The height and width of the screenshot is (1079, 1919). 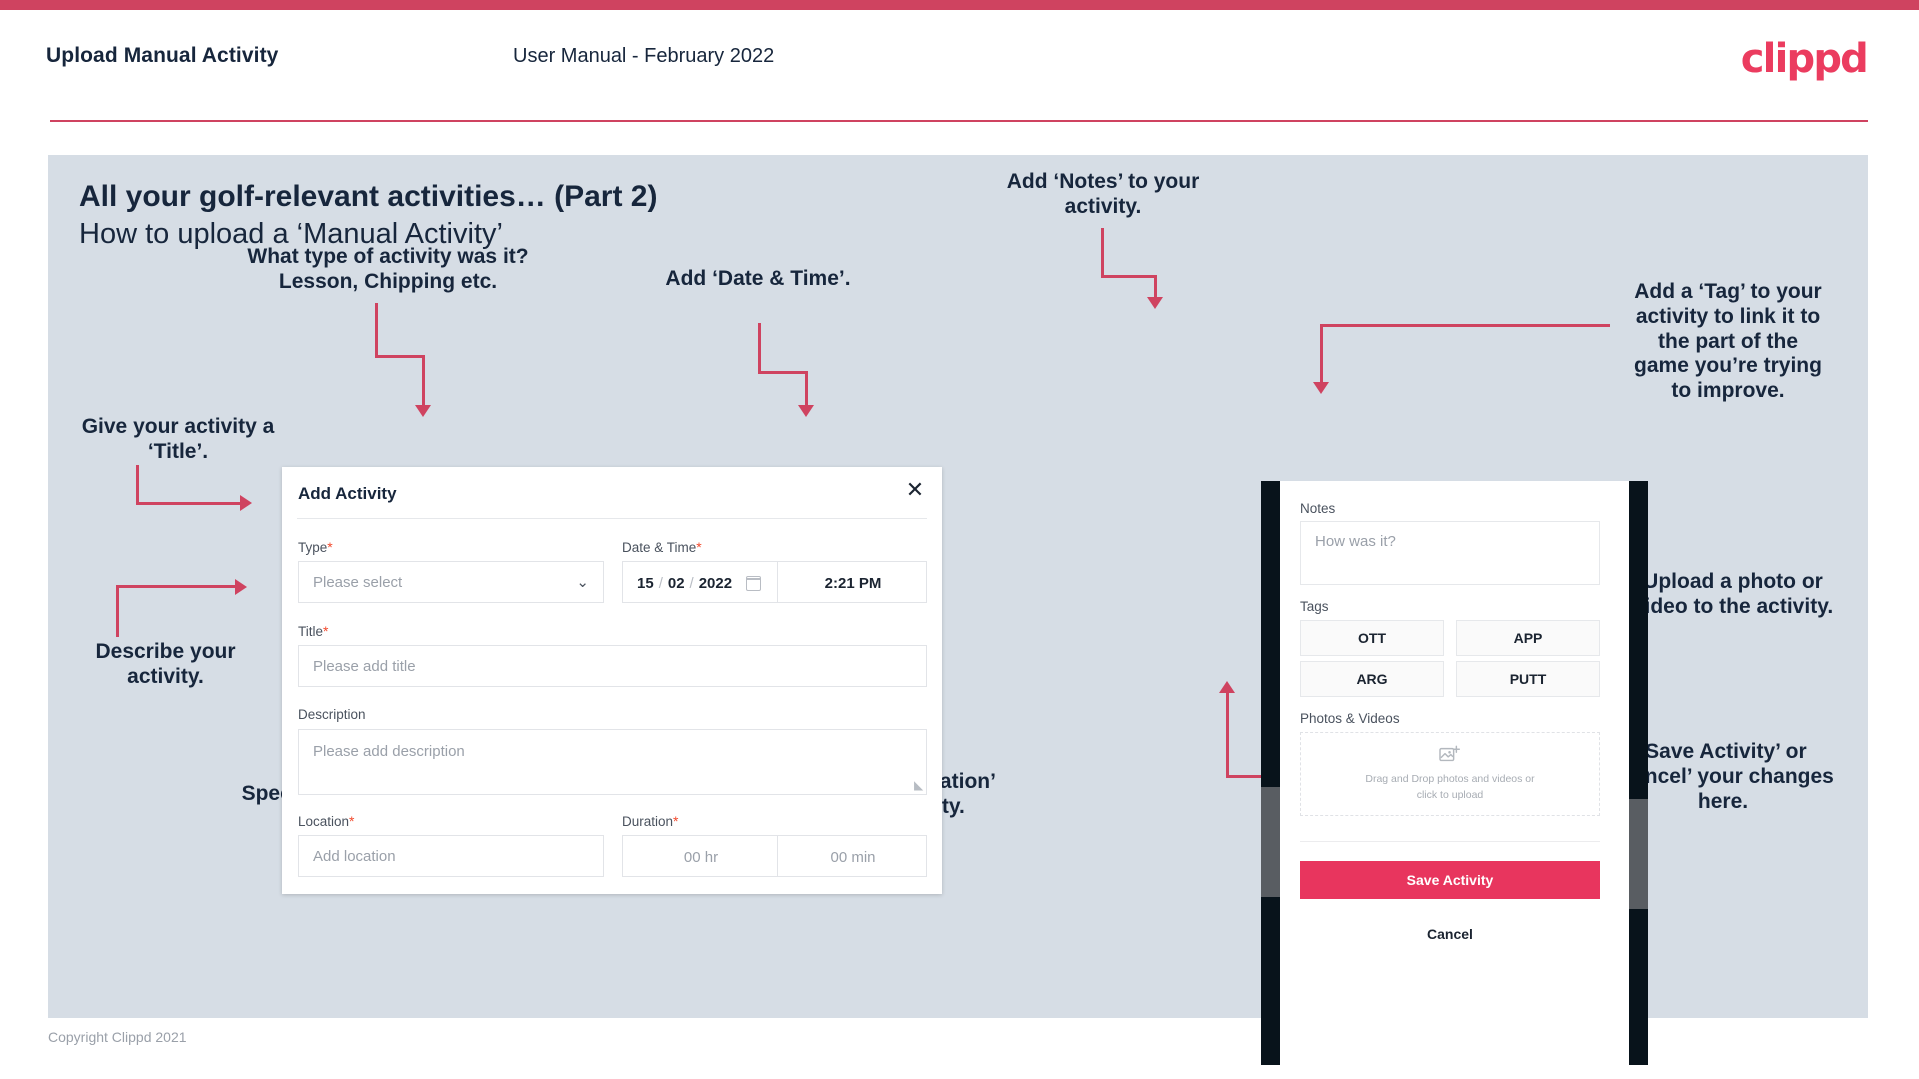 What do you see at coordinates (246, 503) in the screenshot?
I see `connector-title-arrow` at bounding box center [246, 503].